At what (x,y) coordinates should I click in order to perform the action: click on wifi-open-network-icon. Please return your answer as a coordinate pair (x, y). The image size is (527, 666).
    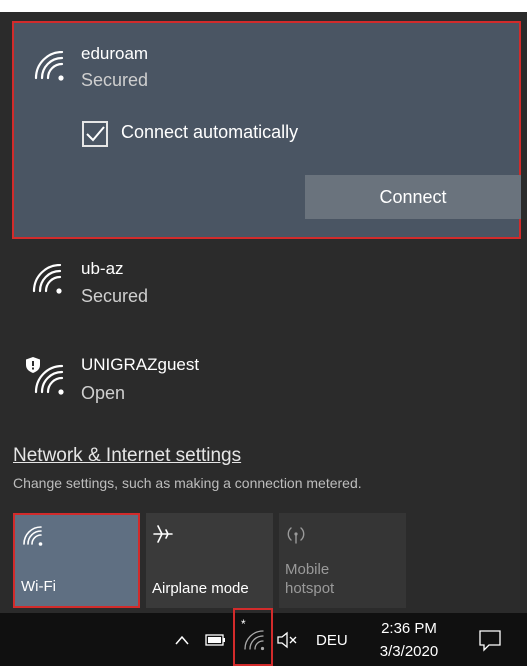
    Looking at the image, I should click on (45, 376).